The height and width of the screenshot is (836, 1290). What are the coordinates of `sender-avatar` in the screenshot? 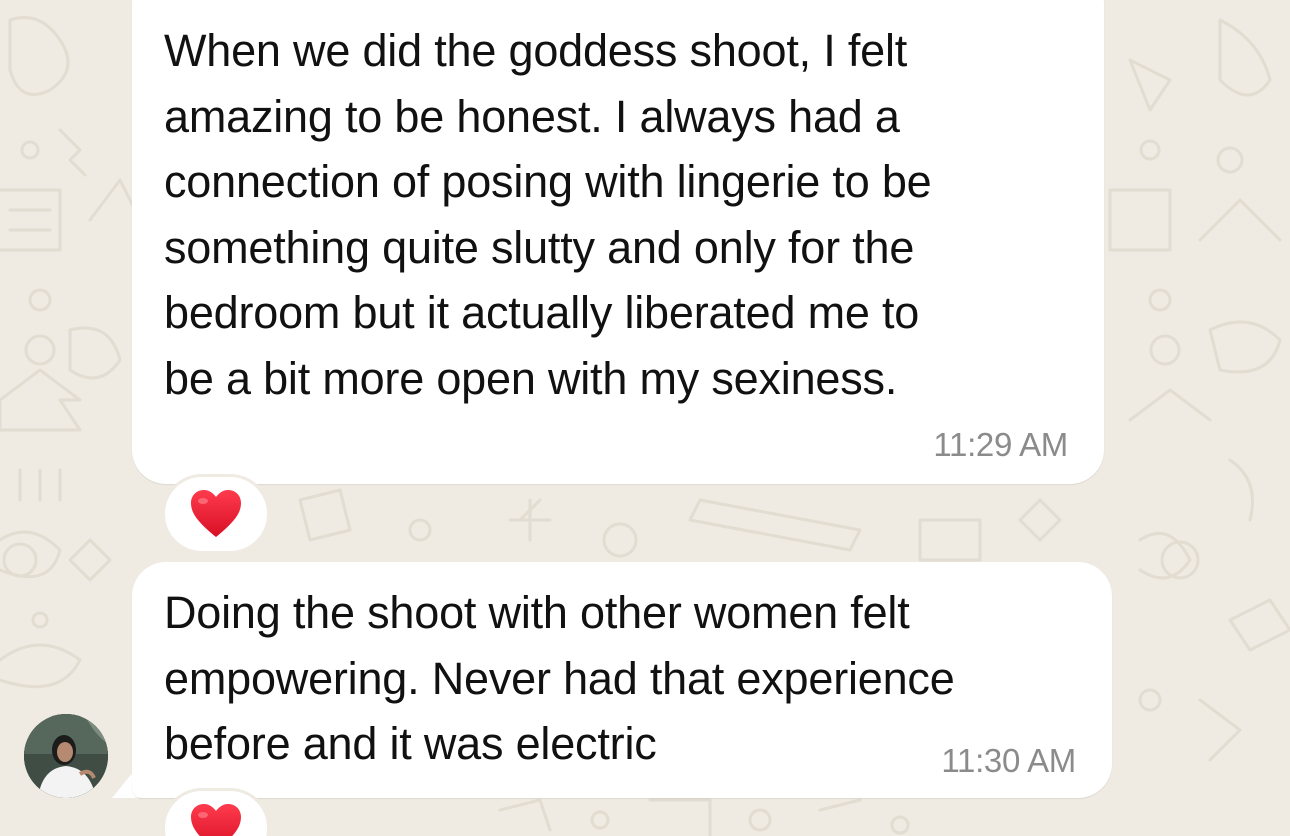 It's located at (66, 756).